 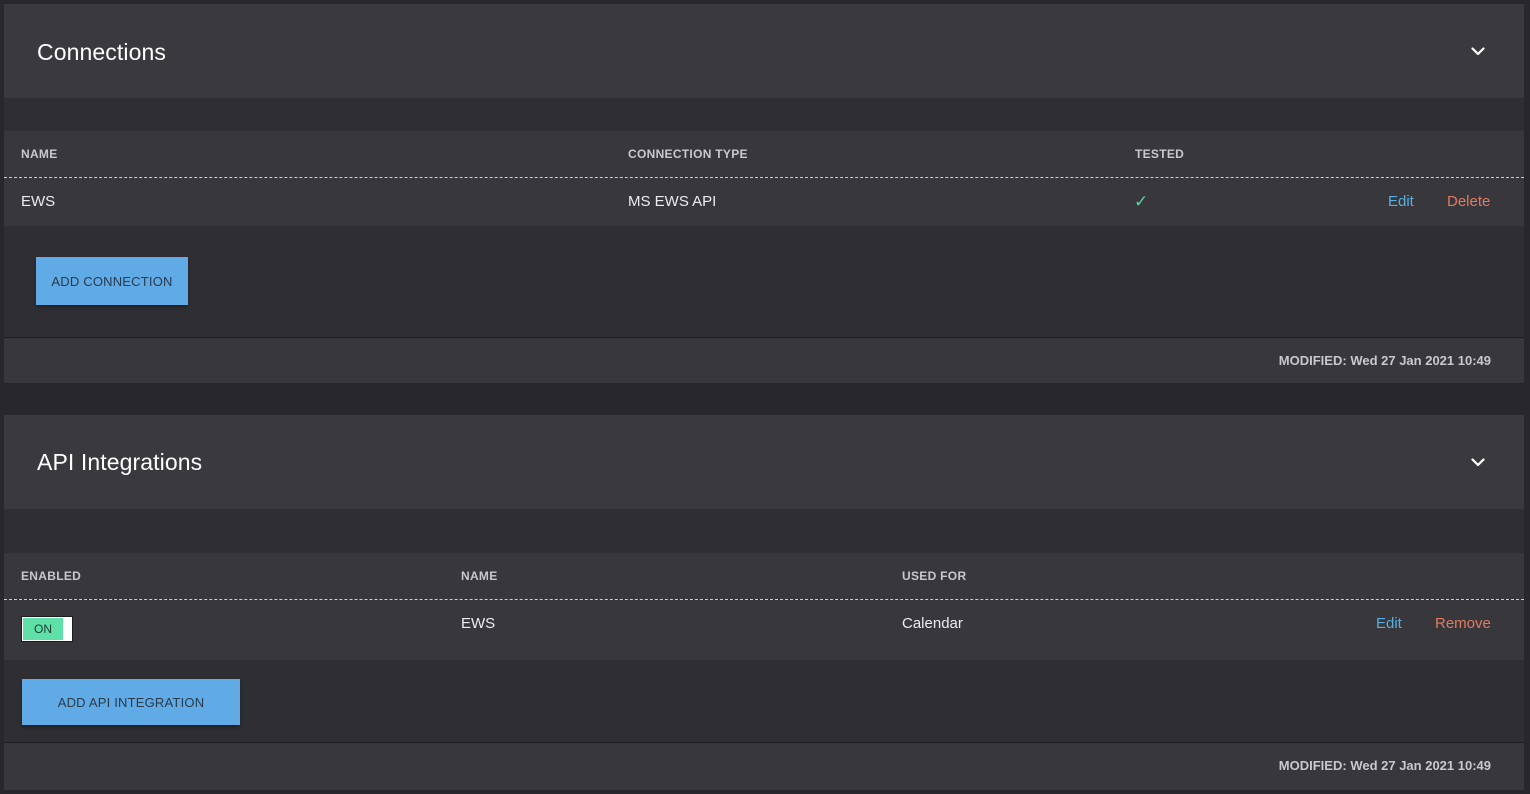 What do you see at coordinates (38, 201) in the screenshot?
I see `connection-name: EWS` at bounding box center [38, 201].